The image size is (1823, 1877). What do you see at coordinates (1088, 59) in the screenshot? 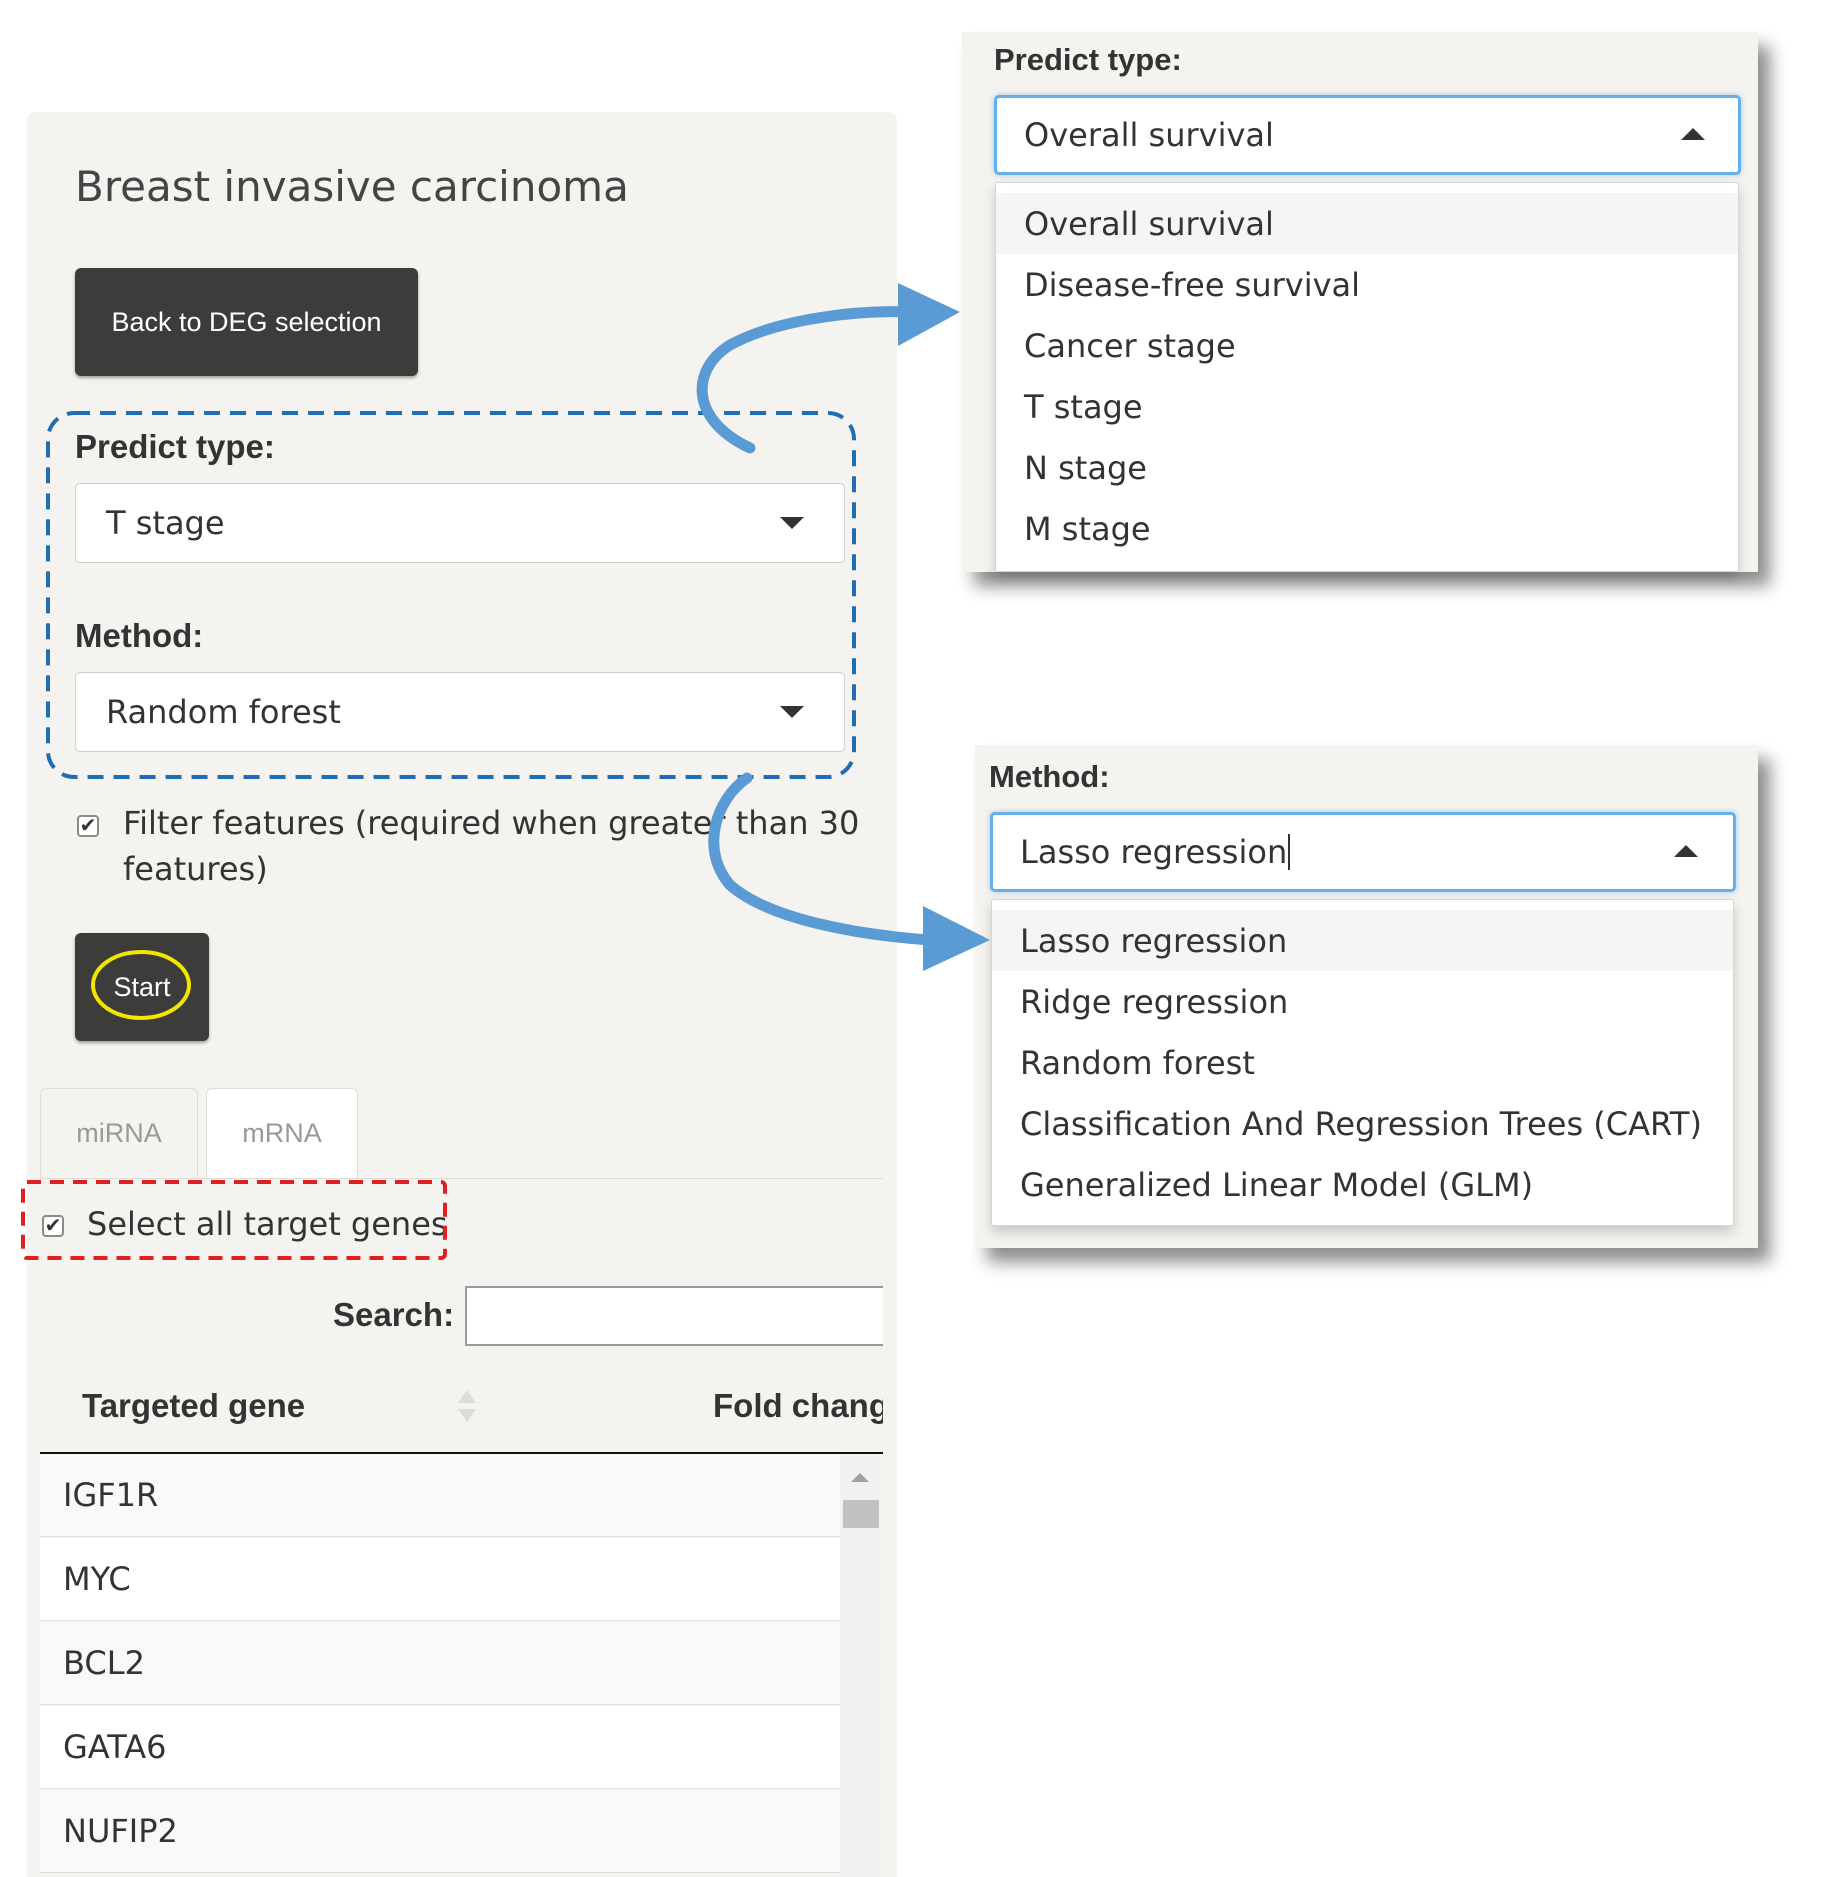
I see `popup-predict-type-label: Predict type:` at bounding box center [1088, 59].